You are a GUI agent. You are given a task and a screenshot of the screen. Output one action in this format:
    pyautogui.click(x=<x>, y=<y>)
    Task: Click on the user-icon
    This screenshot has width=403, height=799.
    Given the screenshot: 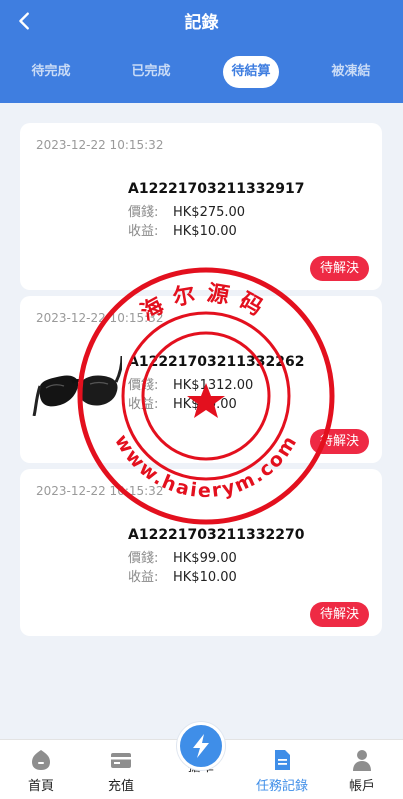 What is the action you would take?
    pyautogui.click(x=362, y=760)
    